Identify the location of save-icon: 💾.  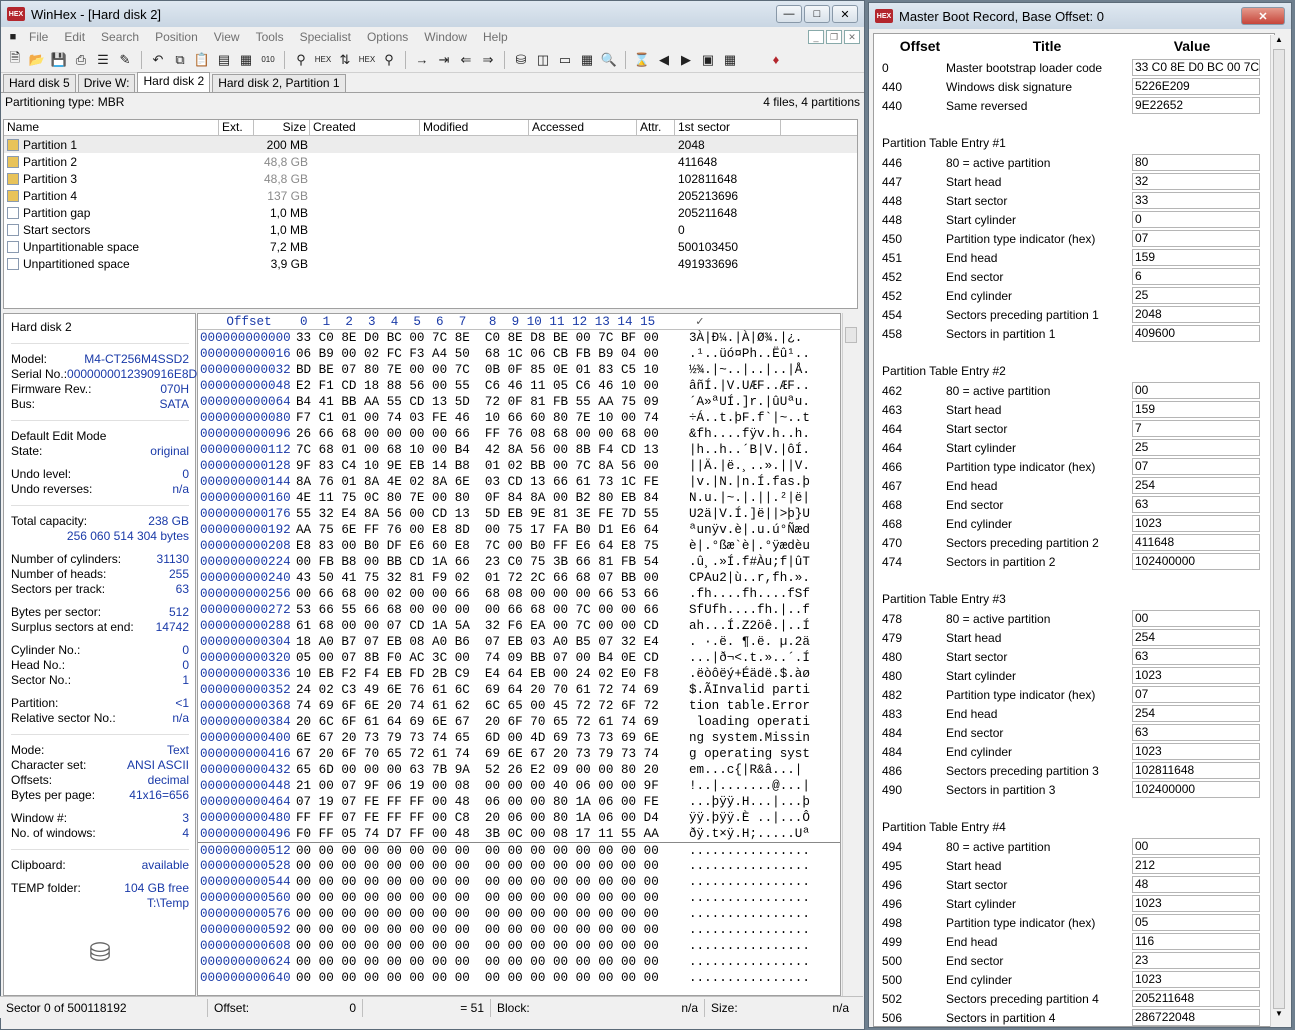
(59, 60).